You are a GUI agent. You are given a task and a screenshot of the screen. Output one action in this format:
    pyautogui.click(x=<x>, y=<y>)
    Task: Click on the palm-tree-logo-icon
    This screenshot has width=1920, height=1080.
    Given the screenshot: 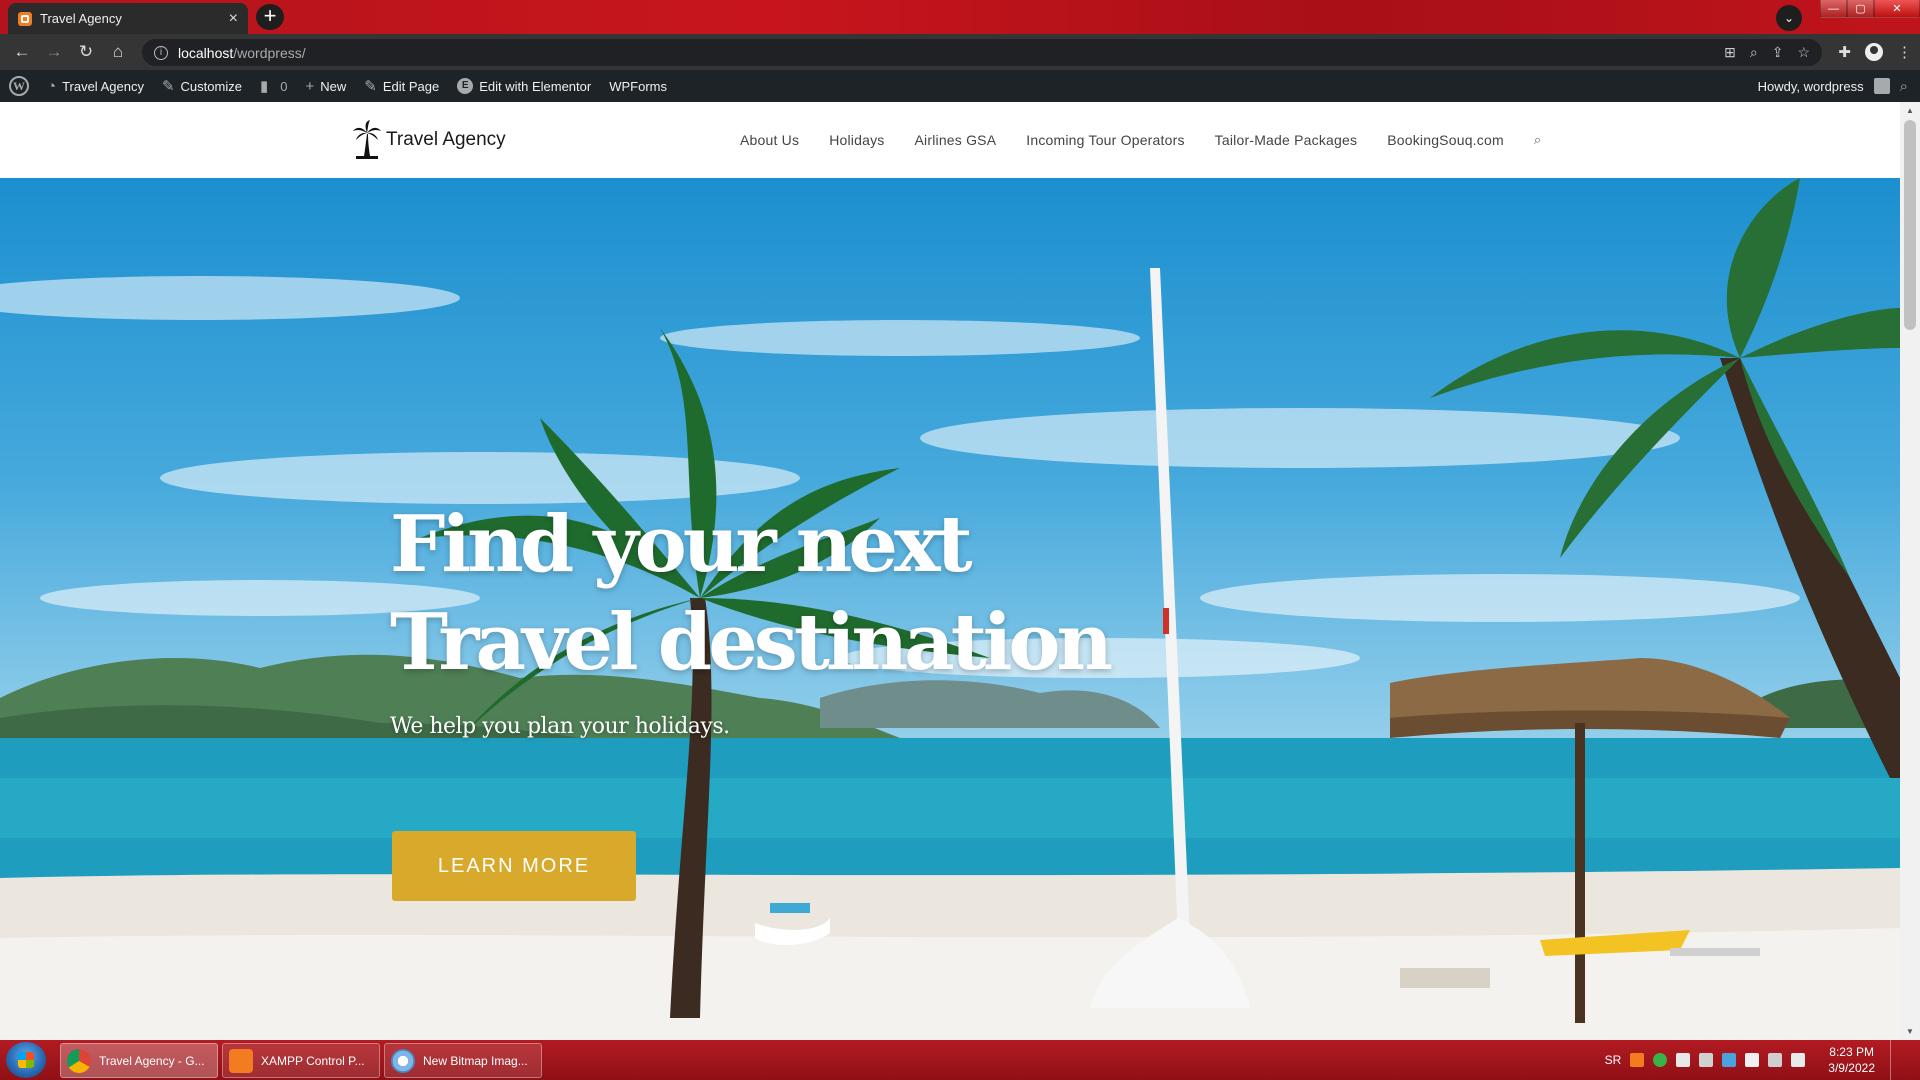 What is the action you would take?
    pyautogui.click(x=367, y=139)
    